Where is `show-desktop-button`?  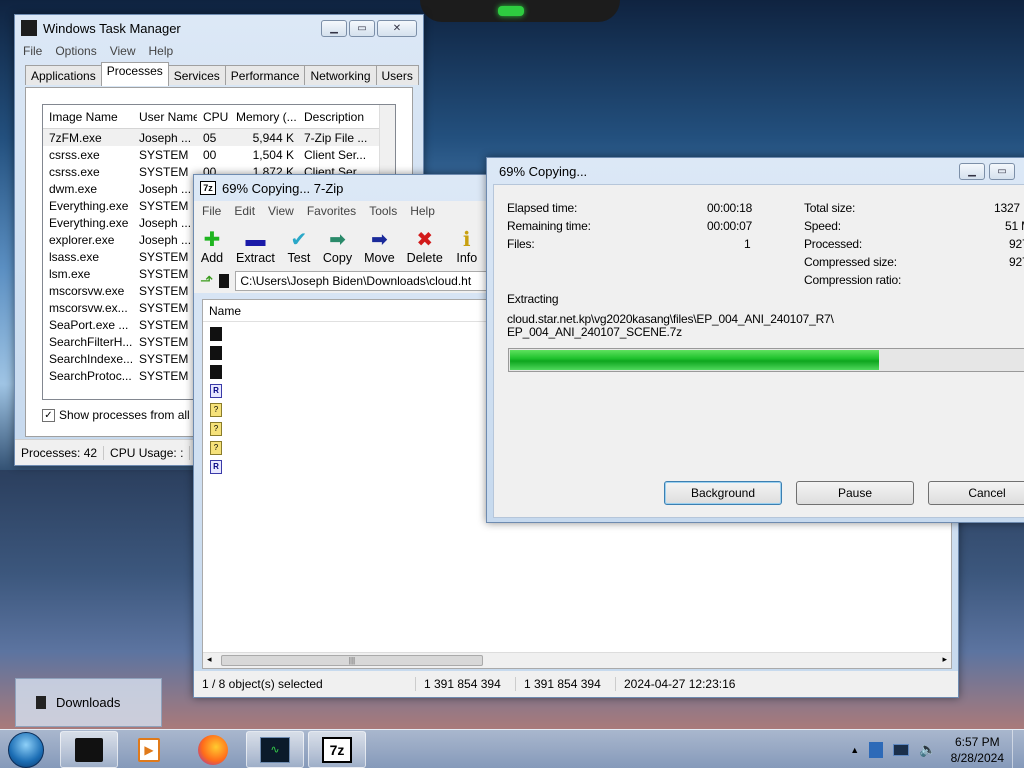 show-desktop-button is located at coordinates (1018, 749).